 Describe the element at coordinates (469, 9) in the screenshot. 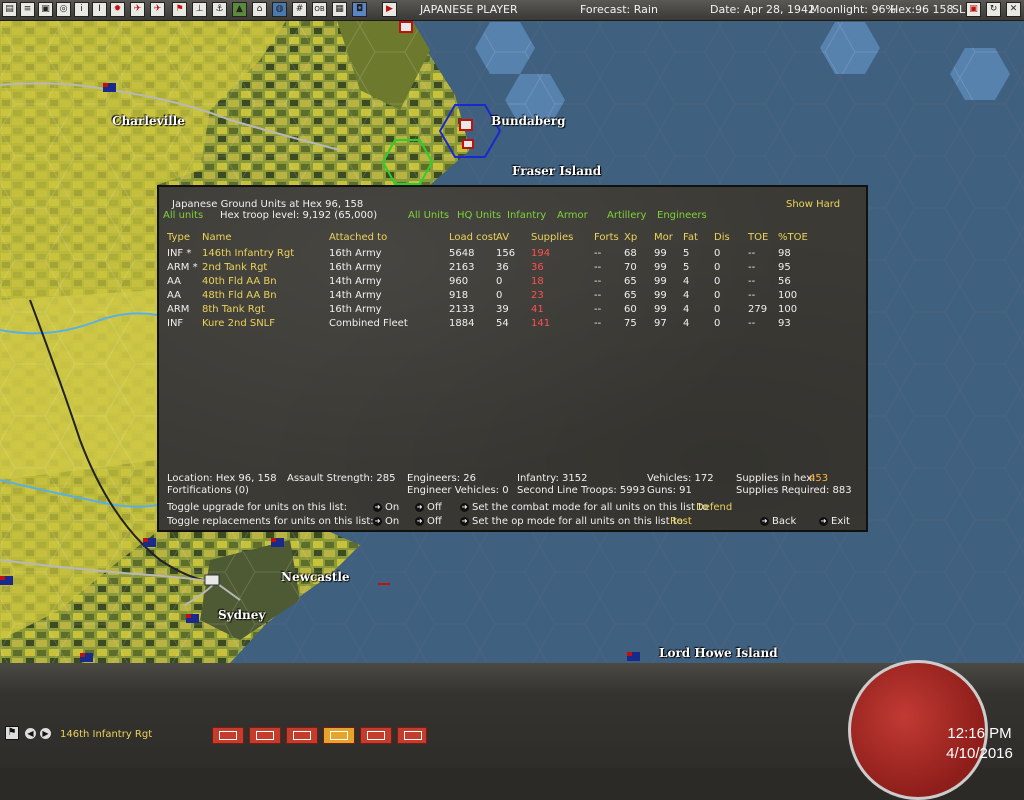

I see `player-label: JAPANESE PLAYER` at that location.